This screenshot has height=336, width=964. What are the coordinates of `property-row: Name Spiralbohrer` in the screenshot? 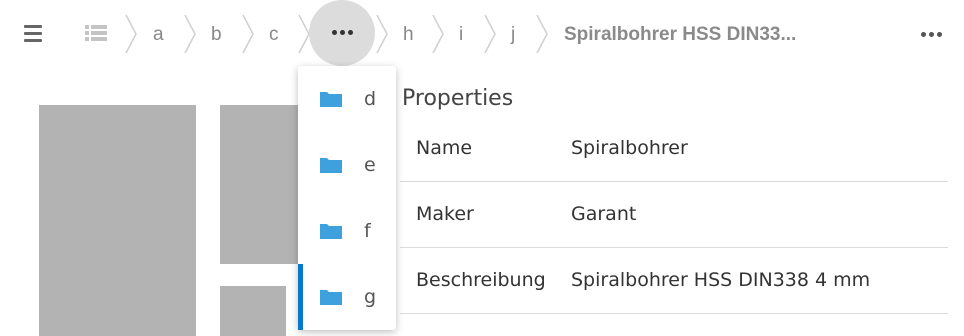 It's located at (674, 148).